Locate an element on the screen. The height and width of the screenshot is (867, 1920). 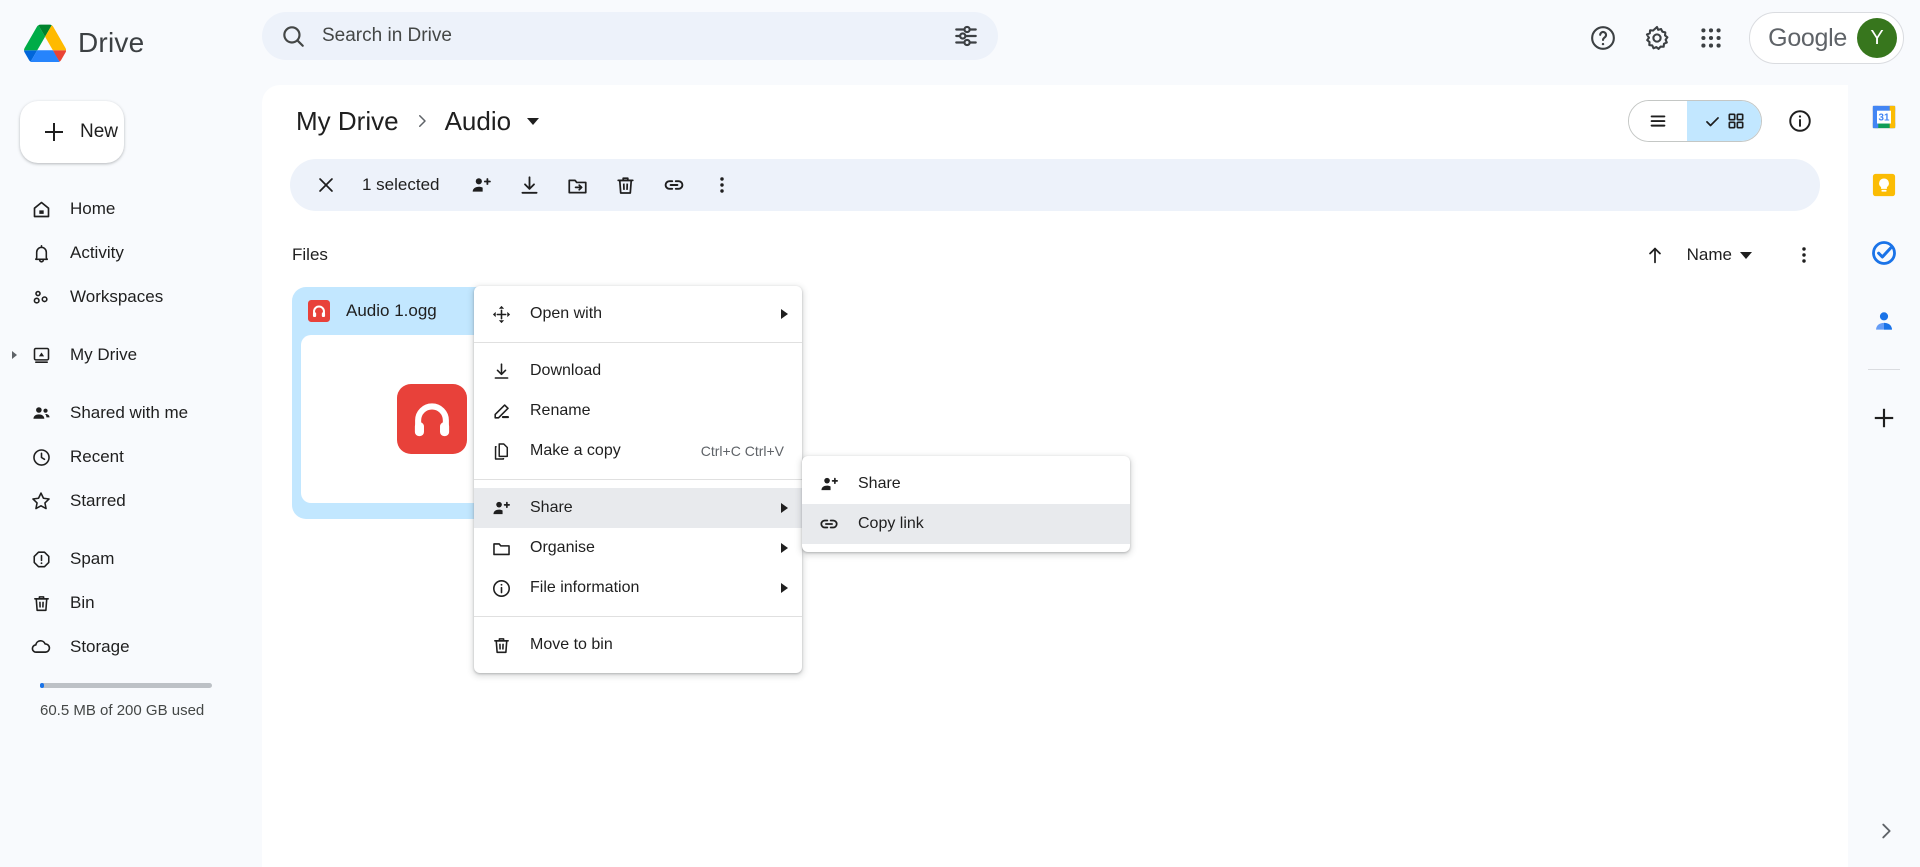
breadcrumb-current: Audio is located at coordinates (478, 121).